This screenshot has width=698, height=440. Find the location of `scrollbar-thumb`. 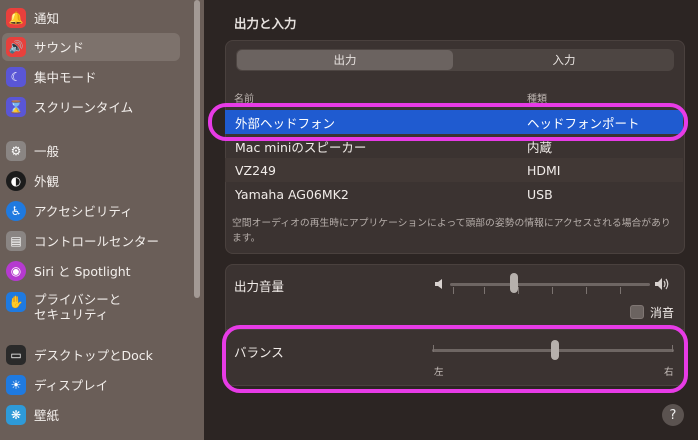

scrollbar-thumb is located at coordinates (197, 149).